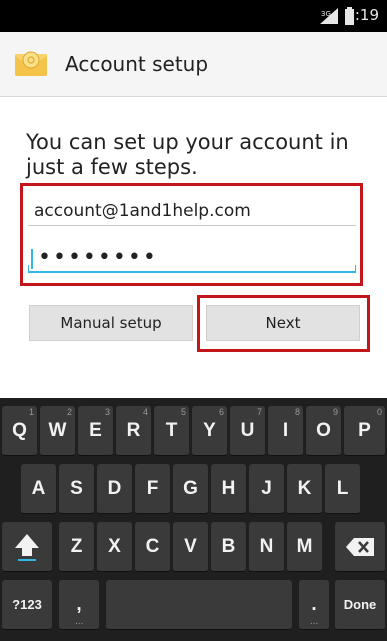  Describe the element at coordinates (326, 14) in the screenshot. I see `svg-text: 3G` at that location.